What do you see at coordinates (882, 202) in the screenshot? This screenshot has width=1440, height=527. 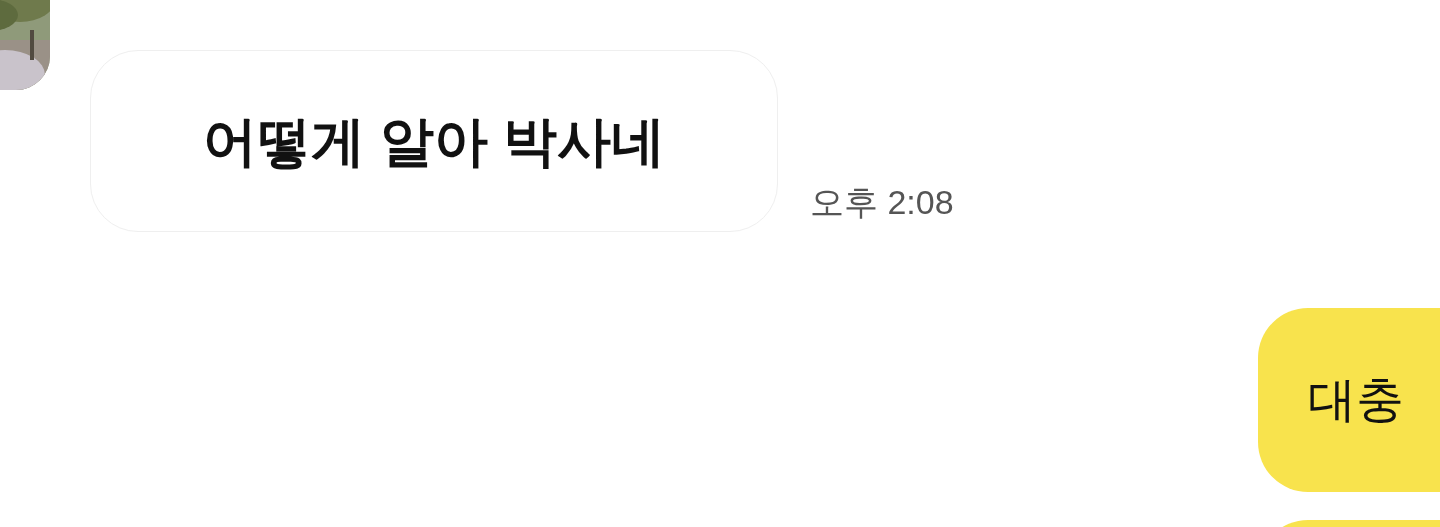 I see `message-time: 오후 2:08` at bounding box center [882, 202].